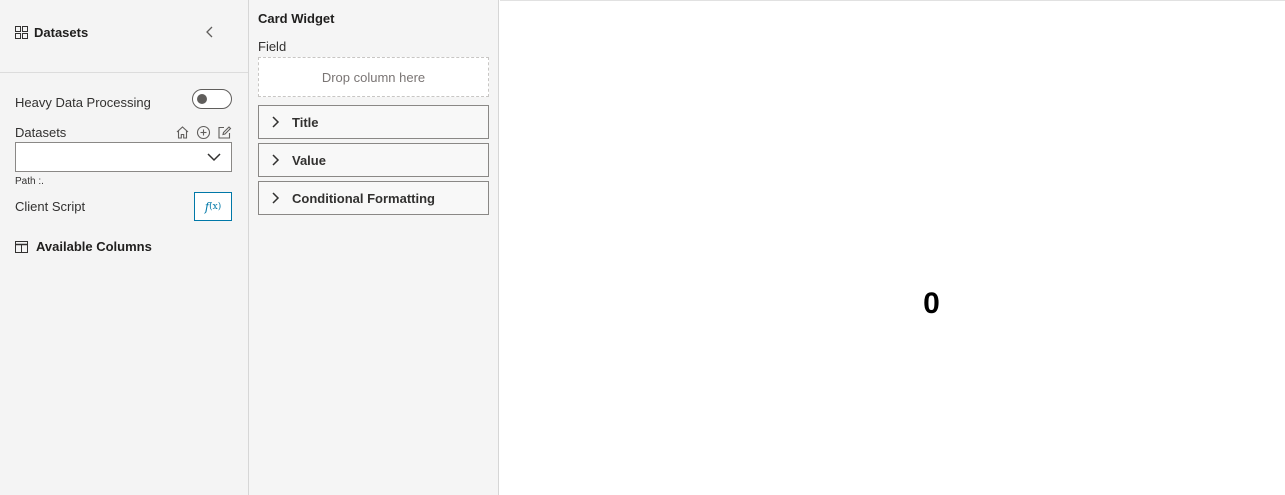 The height and width of the screenshot is (495, 1285). What do you see at coordinates (373, 160) in the screenshot?
I see `accordion-value: Value` at bounding box center [373, 160].